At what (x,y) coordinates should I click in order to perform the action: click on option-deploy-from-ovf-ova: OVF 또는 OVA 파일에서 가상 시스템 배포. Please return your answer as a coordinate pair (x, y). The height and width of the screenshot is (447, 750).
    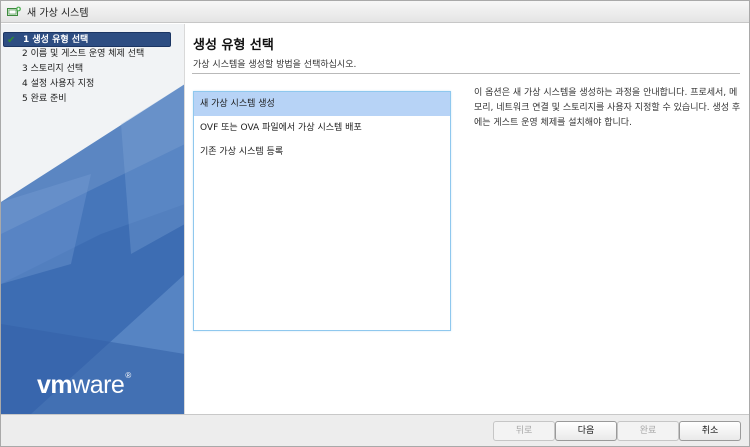
    Looking at the image, I should click on (322, 128).